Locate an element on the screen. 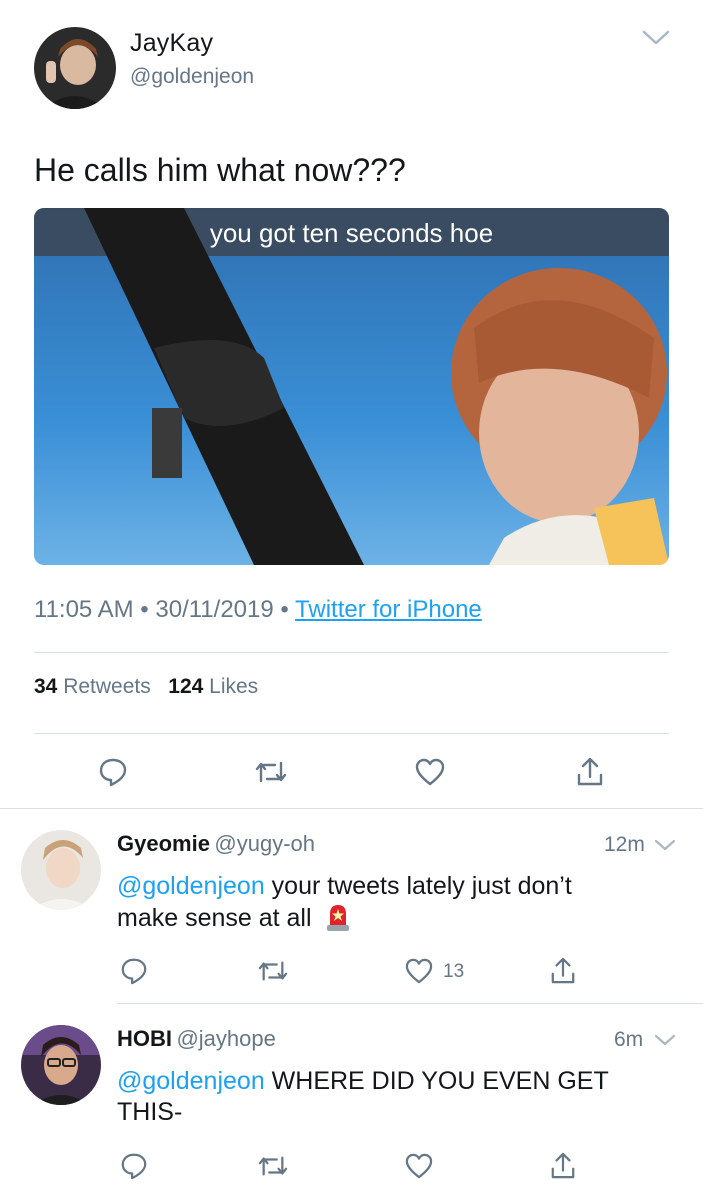  display-name: Gyeomie is located at coordinates (163, 843).